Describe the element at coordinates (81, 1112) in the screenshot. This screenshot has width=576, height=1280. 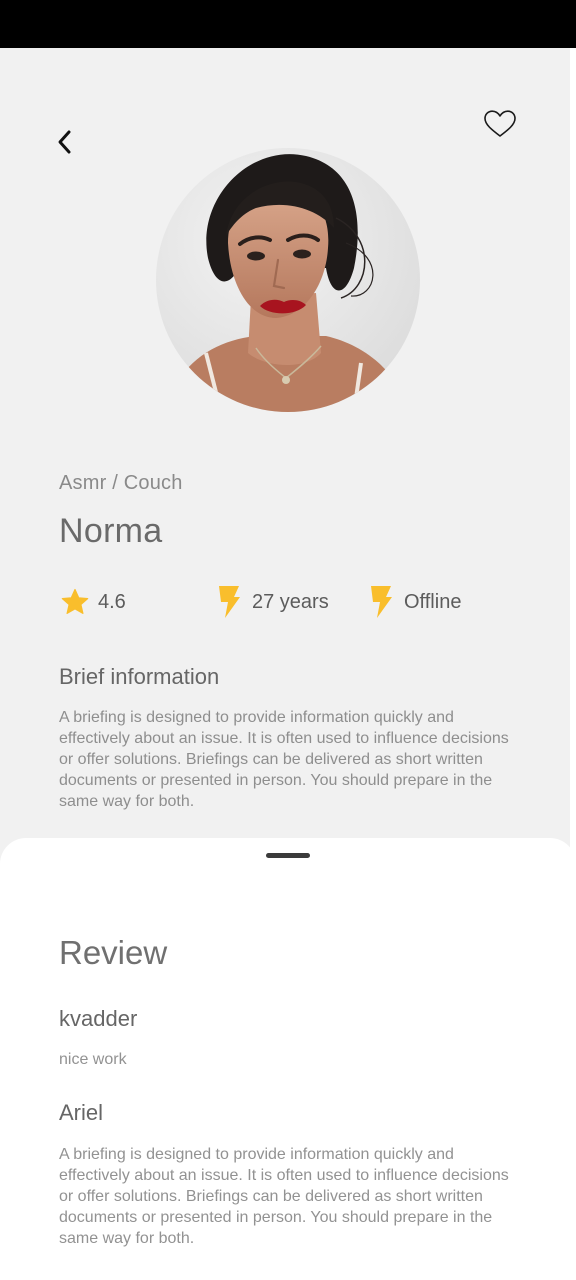
I see `review-author: Ariel` at that location.